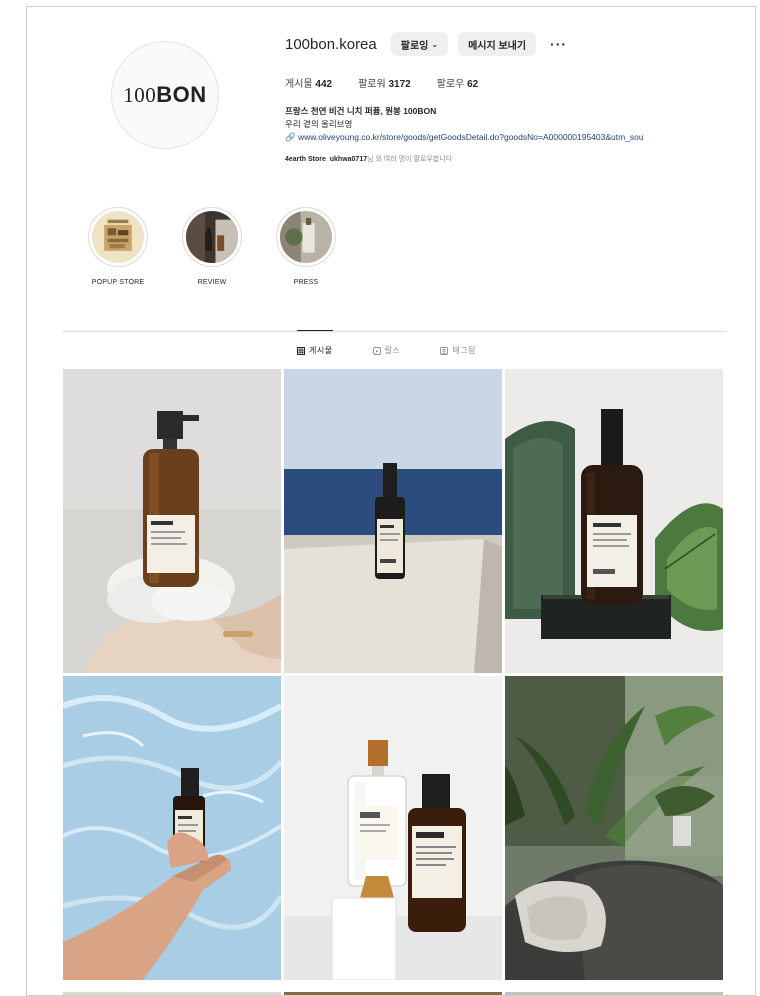 The width and height of the screenshot is (760, 996). I want to click on followed-by-text: 4earth Store, ukhwa0717님 외 여러 명이 팔로우합니다, so click(515, 159).